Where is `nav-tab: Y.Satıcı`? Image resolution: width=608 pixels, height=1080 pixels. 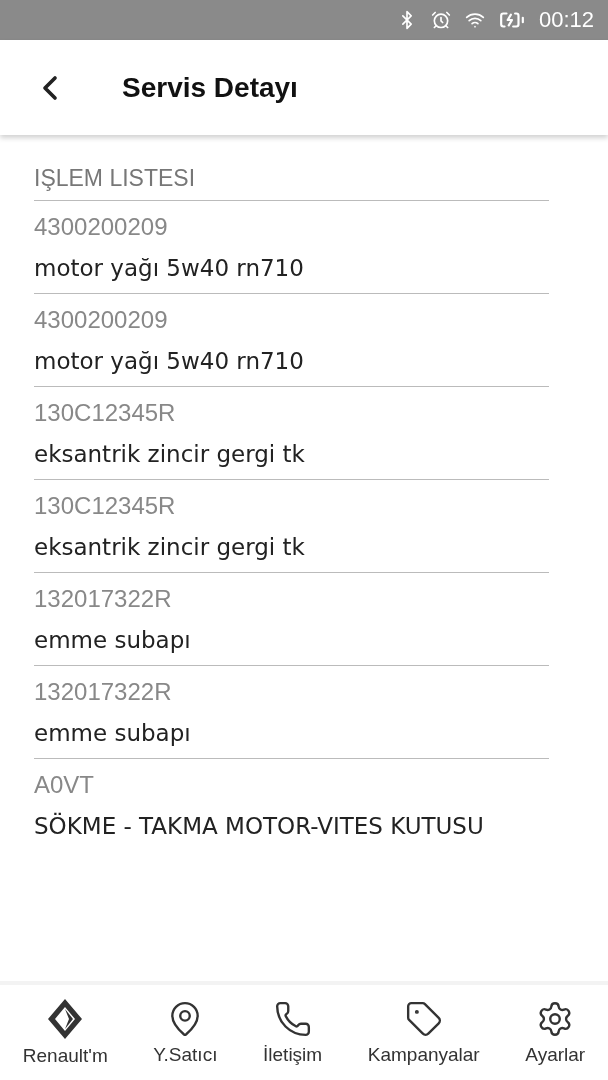
nav-tab: Y.Satıcı is located at coordinates (185, 1032).